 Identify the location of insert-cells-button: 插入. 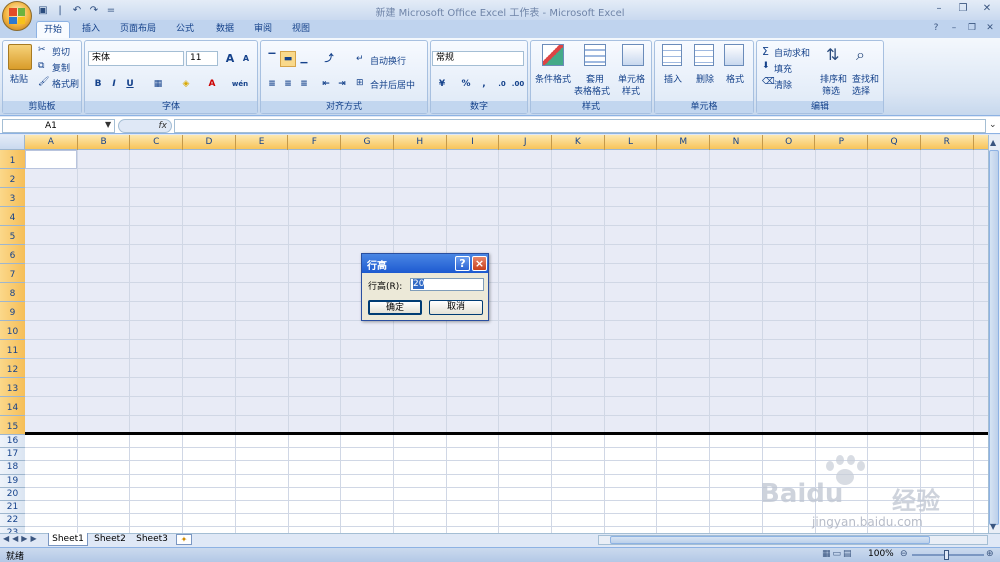
(673, 78).